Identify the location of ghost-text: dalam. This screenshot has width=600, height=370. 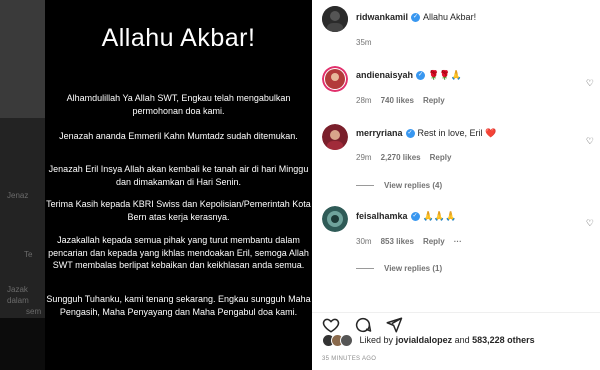
(18, 300).